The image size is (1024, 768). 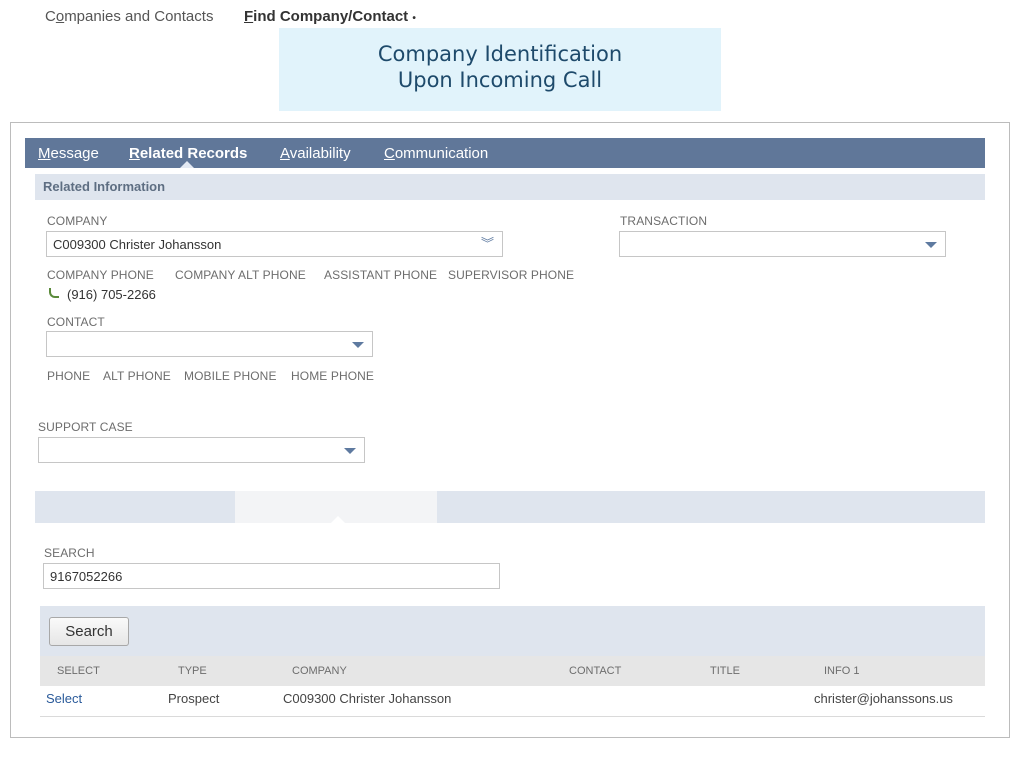 I want to click on tab-availability: Availability, so click(x=315, y=153).